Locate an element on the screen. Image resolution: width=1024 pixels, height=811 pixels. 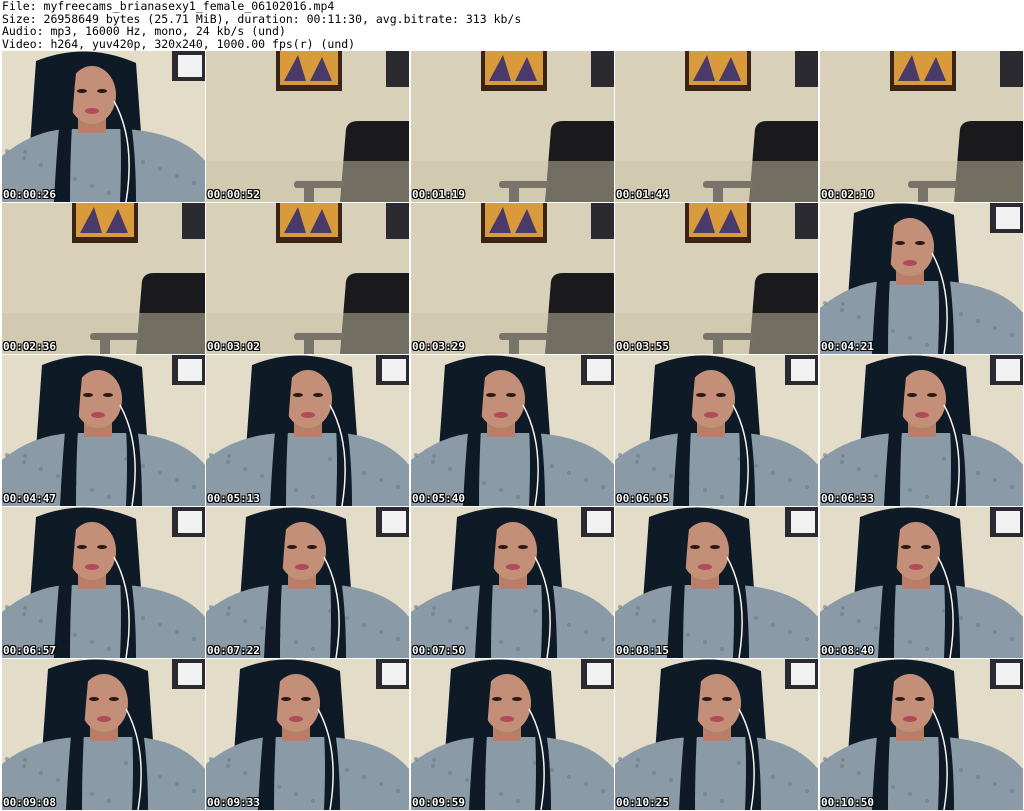
frame-timestamp: 00:06:05 is located at coordinates (642, 498).